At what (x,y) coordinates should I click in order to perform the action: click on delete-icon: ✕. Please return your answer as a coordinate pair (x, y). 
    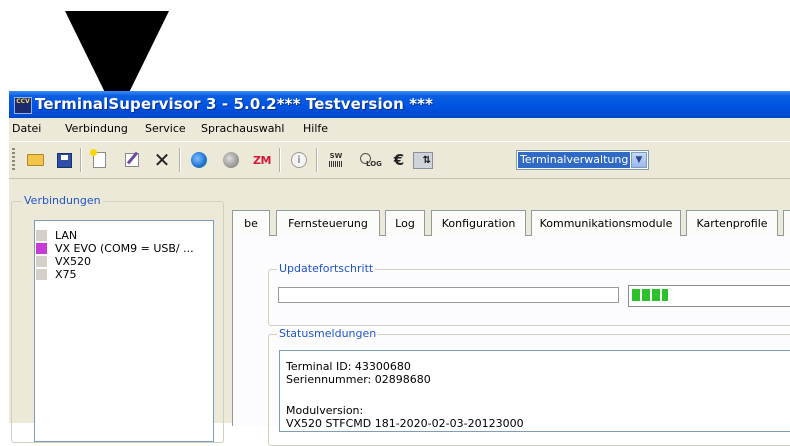
    Looking at the image, I should click on (162, 160).